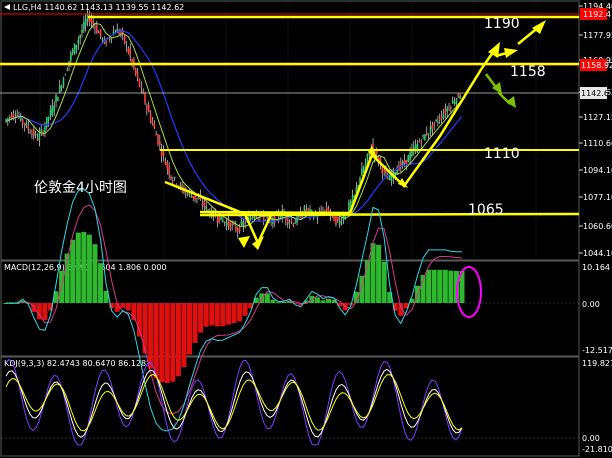  I want to click on level-label-1158: 1158, so click(528, 72).